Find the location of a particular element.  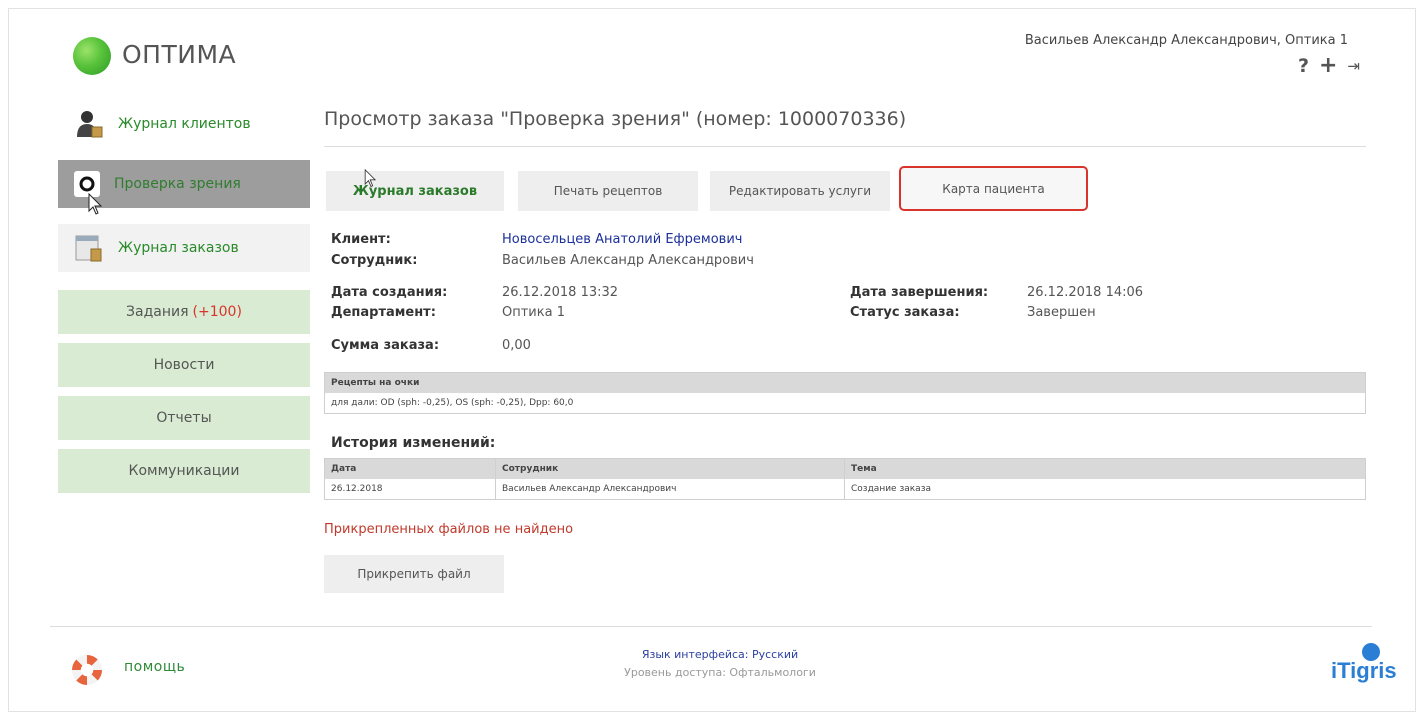

sidebar-item-communications: Коммуникации is located at coordinates (184, 471).